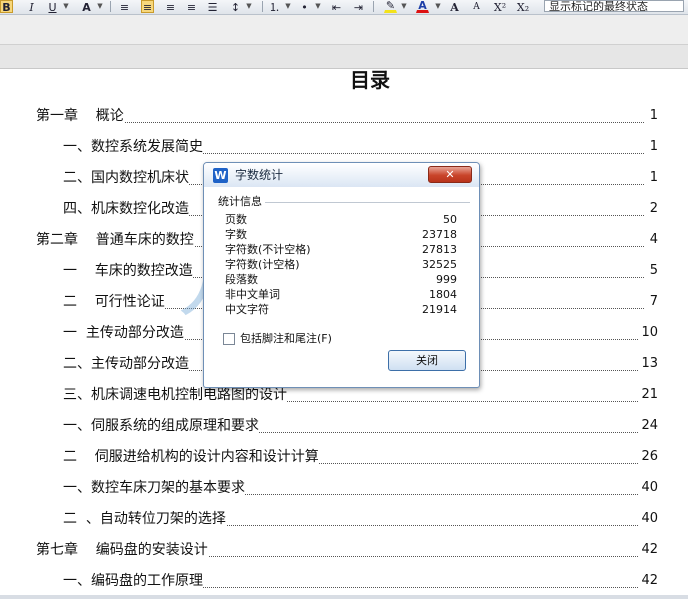 The width and height of the screenshot is (688, 600). I want to click on close-button: 关闭, so click(427, 360).